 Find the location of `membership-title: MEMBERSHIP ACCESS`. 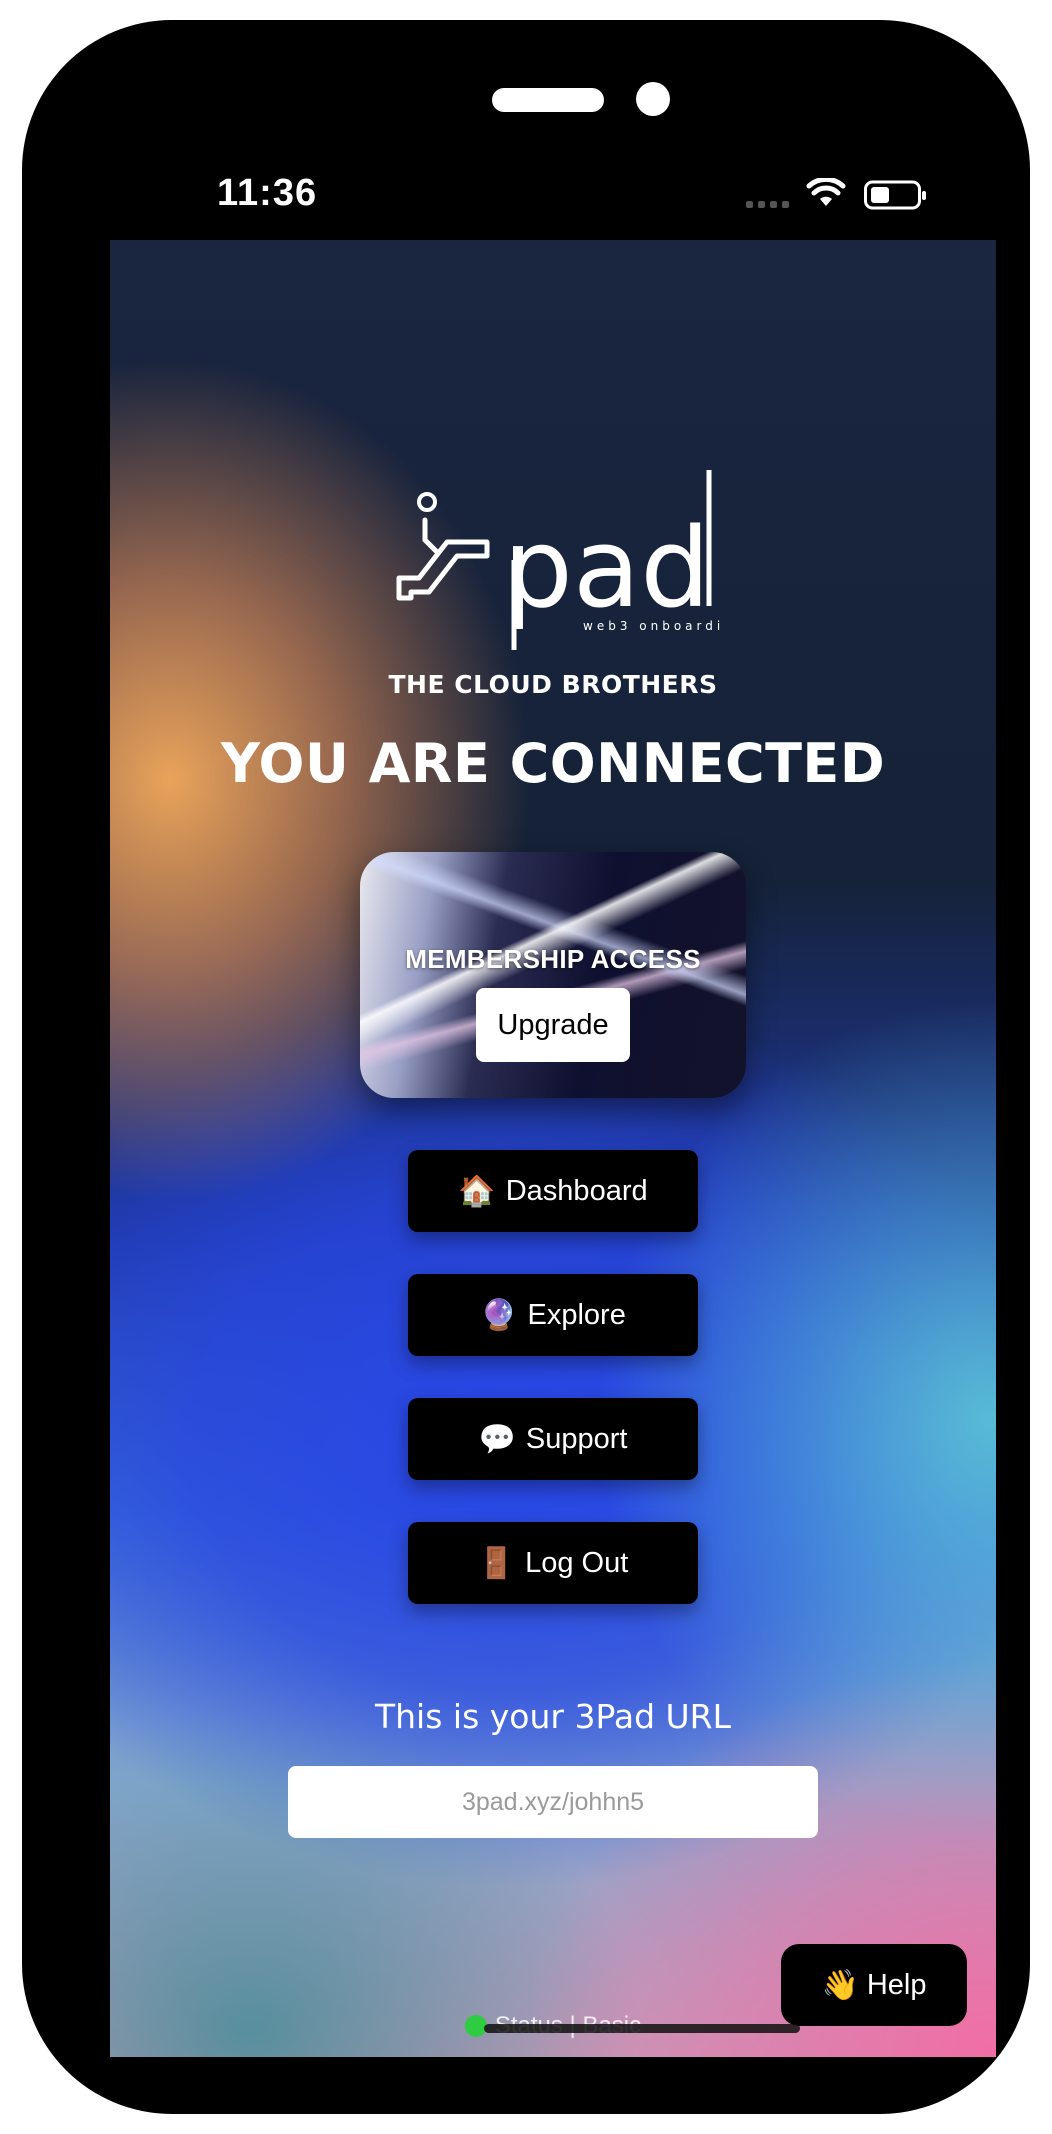

membership-title: MEMBERSHIP ACCESS is located at coordinates (553, 959).